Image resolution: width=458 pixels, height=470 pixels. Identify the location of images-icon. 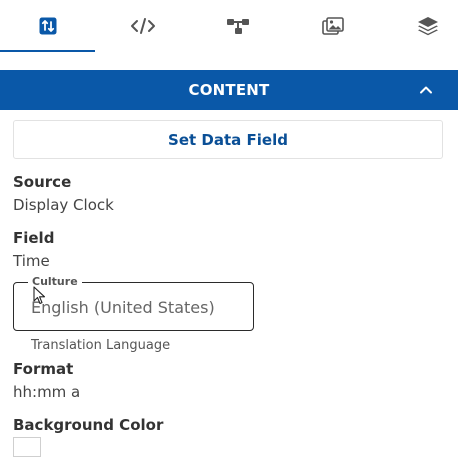
(332, 26).